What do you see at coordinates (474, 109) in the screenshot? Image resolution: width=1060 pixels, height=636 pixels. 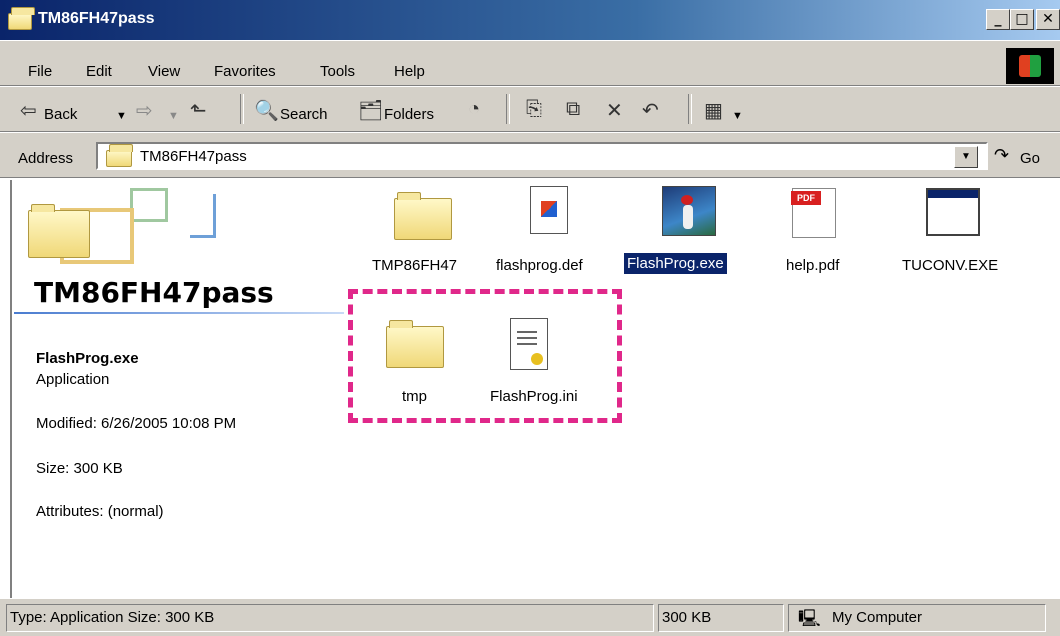 I see `history-icon: ◔` at bounding box center [474, 109].